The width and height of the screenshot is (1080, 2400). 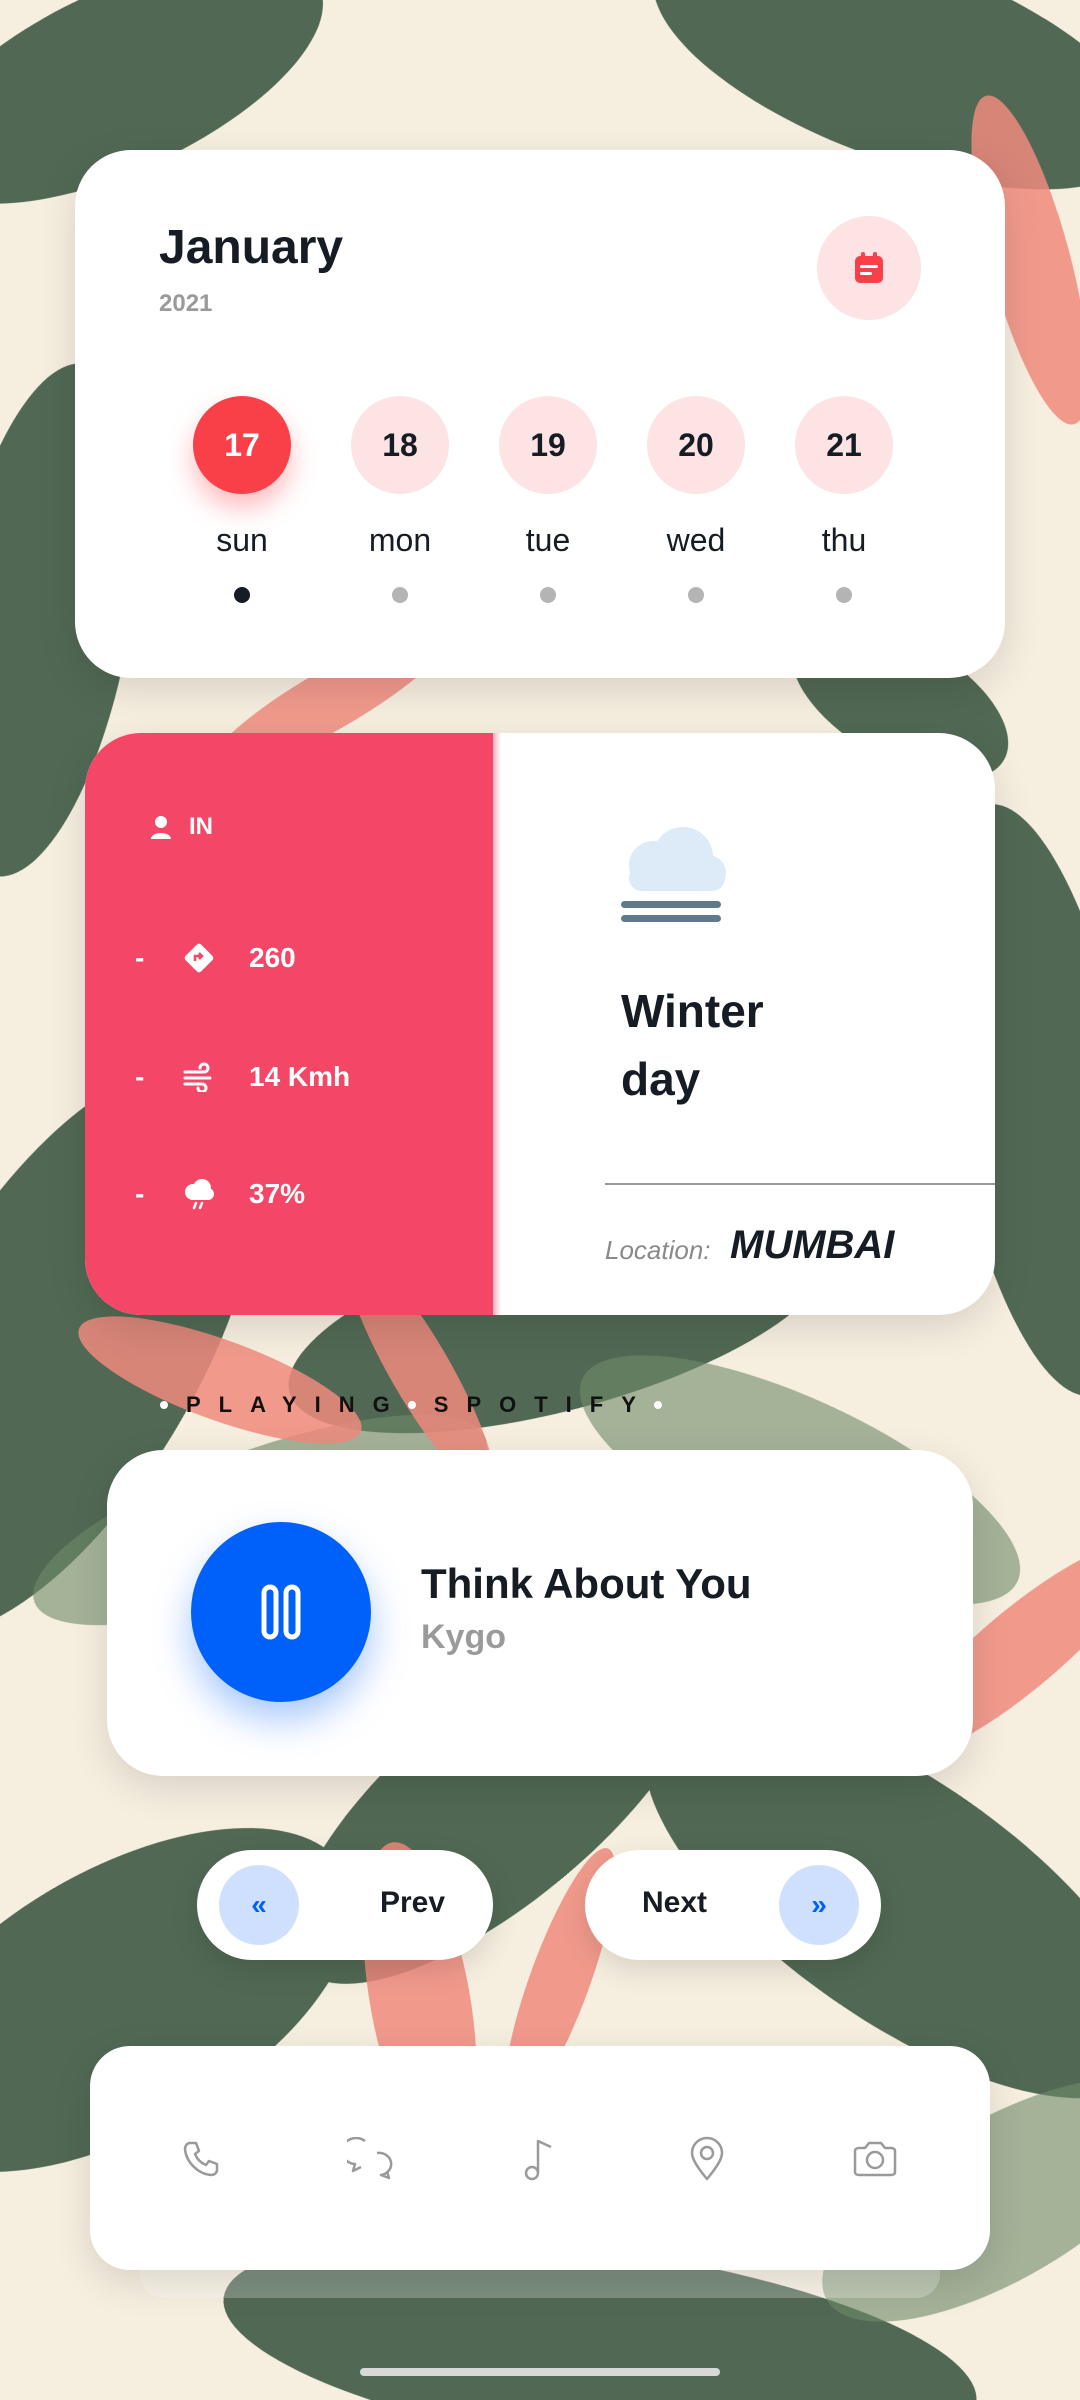 I want to click on day-wed: 20 wed, so click(x=696, y=499).